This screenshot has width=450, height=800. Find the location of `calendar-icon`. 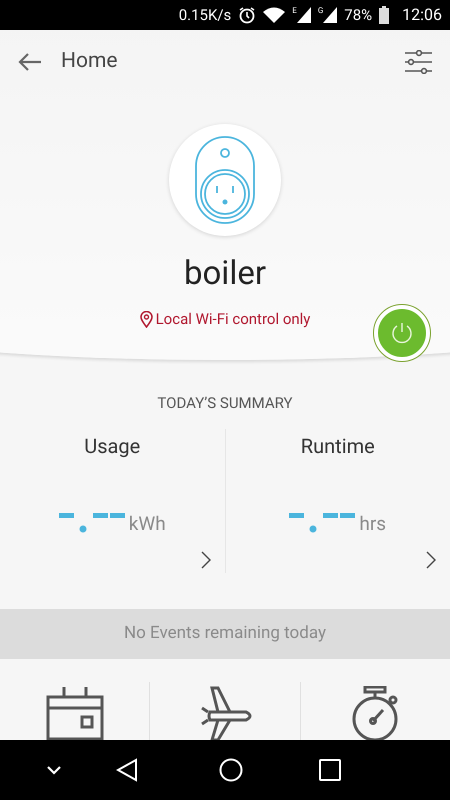

calendar-icon is located at coordinates (75, 713).